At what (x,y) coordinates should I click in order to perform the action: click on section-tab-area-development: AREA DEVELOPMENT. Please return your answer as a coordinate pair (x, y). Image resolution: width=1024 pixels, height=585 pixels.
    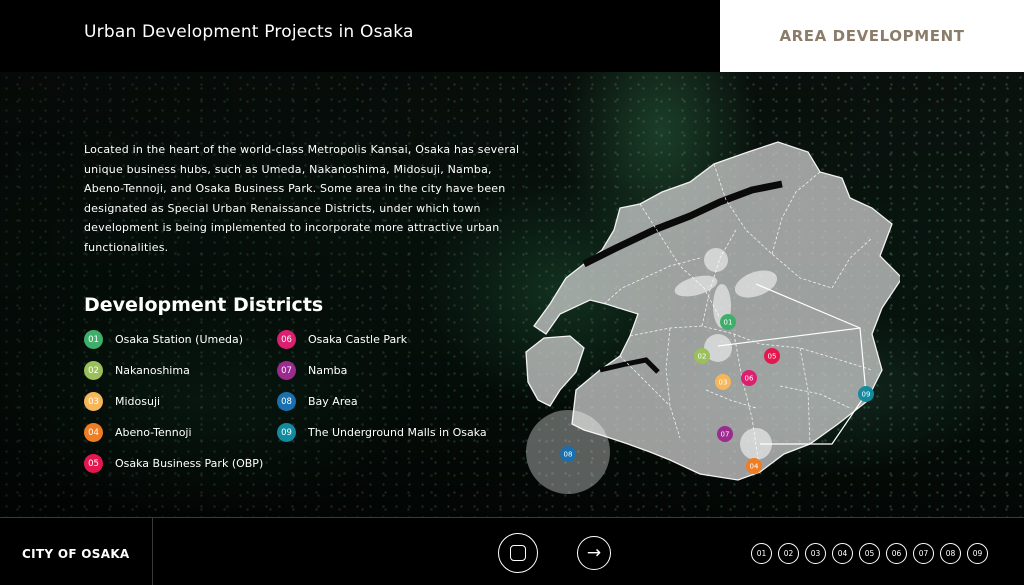
    Looking at the image, I should click on (872, 36).